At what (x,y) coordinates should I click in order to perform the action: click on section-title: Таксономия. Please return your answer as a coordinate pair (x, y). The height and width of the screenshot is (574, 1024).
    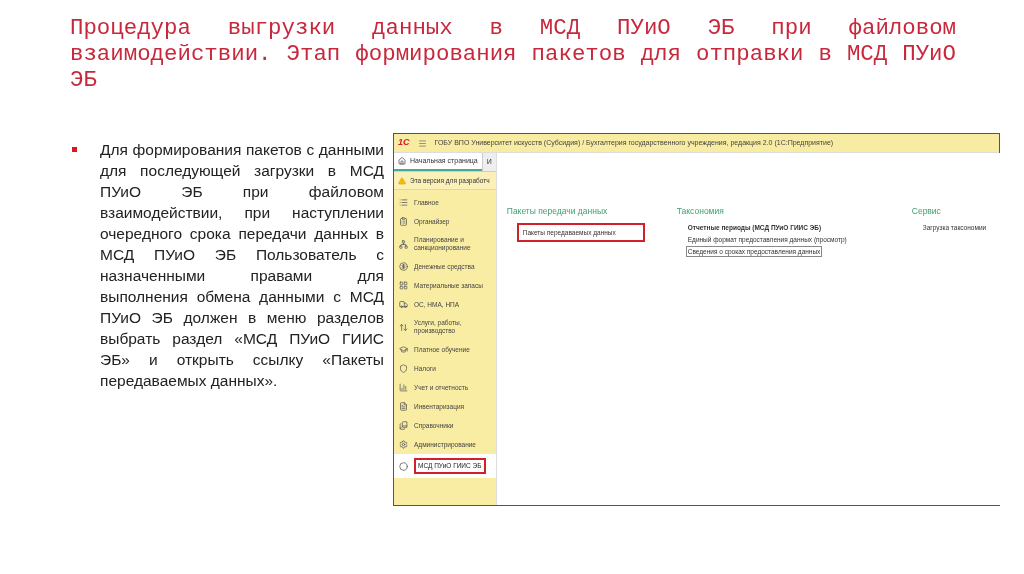
    Looking at the image, I should click on (700, 211).